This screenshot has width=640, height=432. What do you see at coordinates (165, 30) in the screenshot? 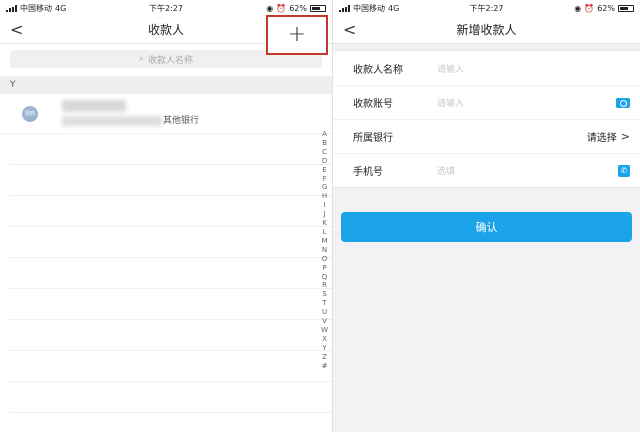
I see `page-title: 收款人` at bounding box center [165, 30].